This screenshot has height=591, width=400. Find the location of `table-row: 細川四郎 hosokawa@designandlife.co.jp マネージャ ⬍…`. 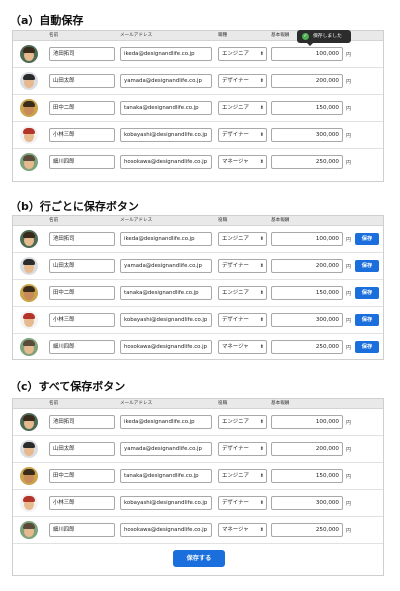

table-row: 細川四郎 hosokawa@designandlife.co.jp マネージャ ⬍… is located at coordinates (198, 162).